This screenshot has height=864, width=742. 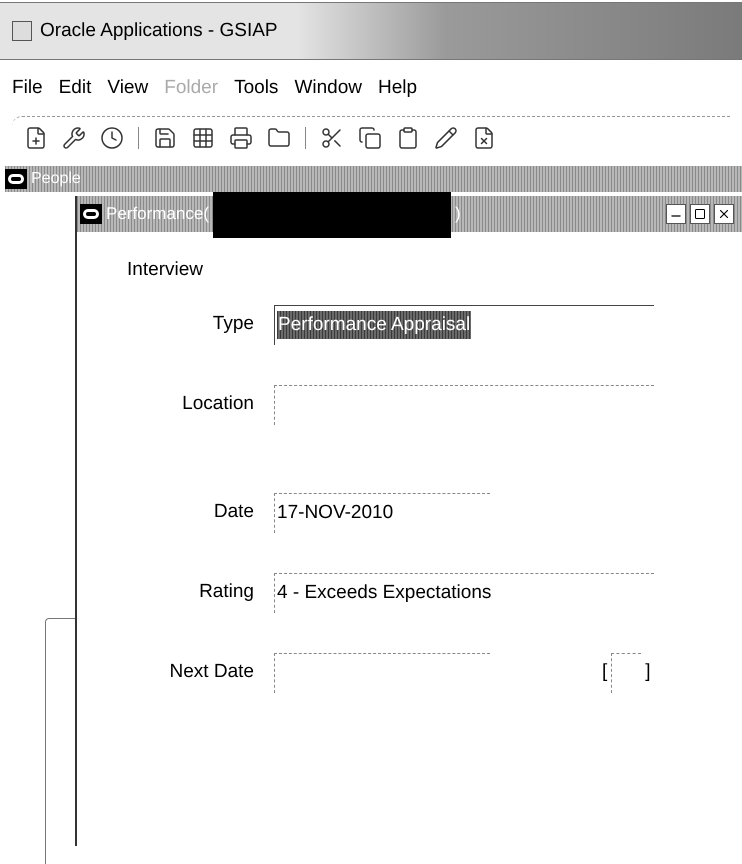 I want to click on folder-icon, so click(x=279, y=138).